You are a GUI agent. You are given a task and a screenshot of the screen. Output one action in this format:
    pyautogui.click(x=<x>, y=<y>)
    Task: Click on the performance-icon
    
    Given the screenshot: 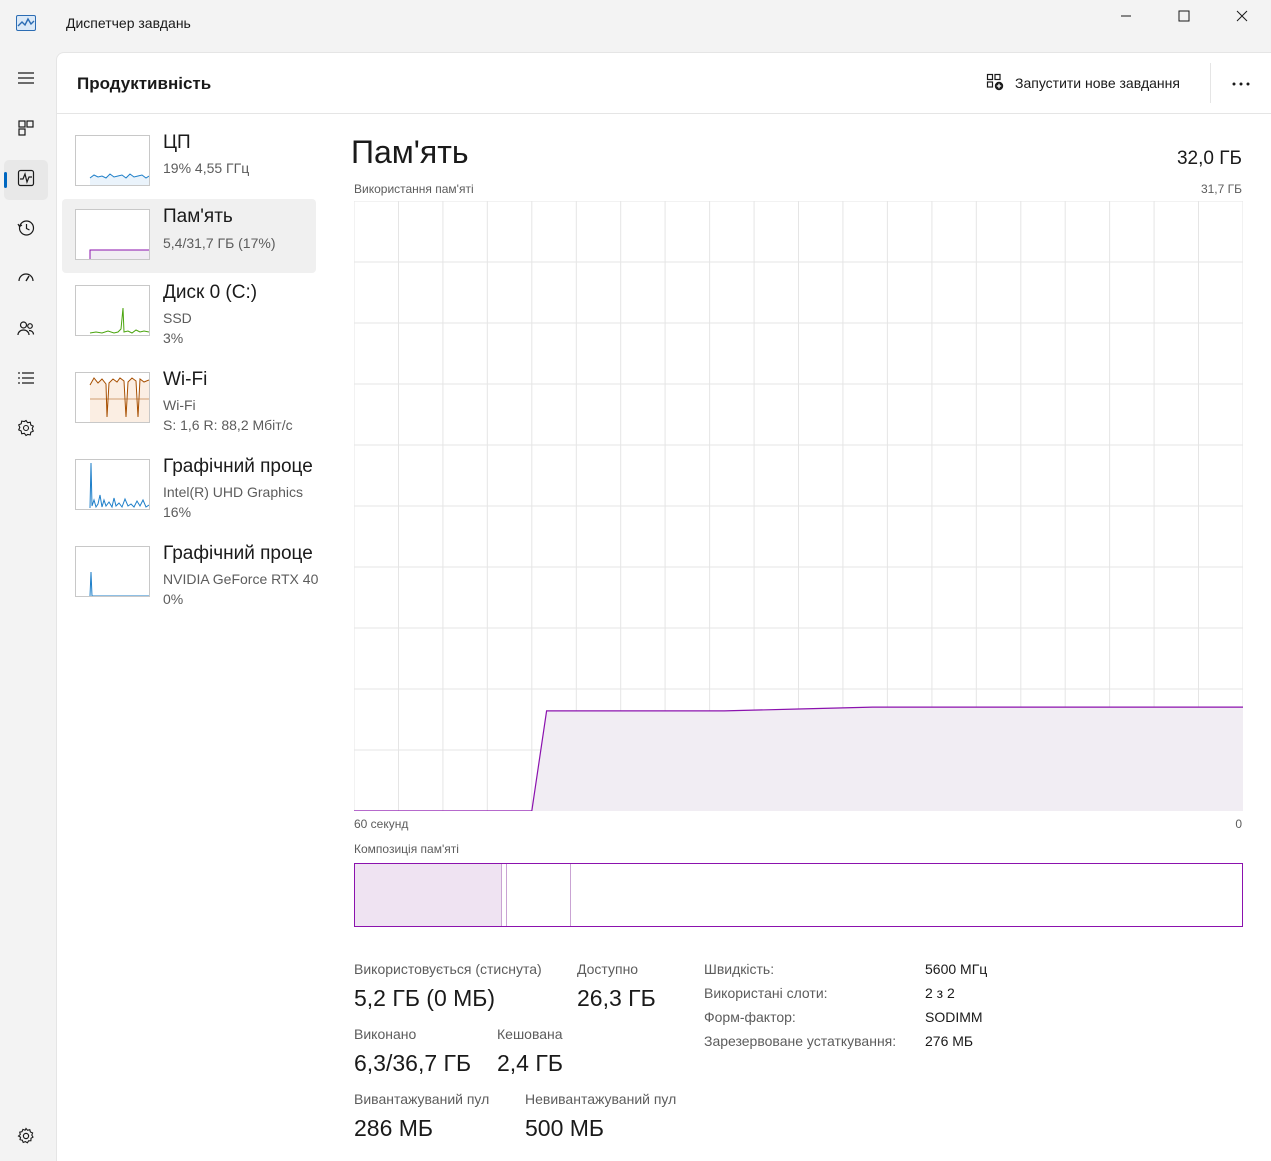 What is the action you would take?
    pyautogui.click(x=26, y=180)
    